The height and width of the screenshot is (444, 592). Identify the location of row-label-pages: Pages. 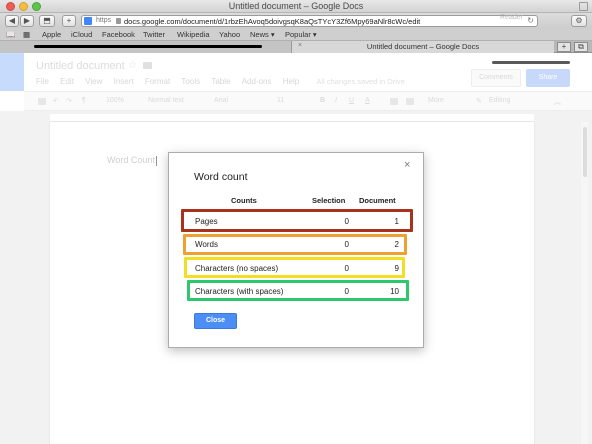
(206, 221).